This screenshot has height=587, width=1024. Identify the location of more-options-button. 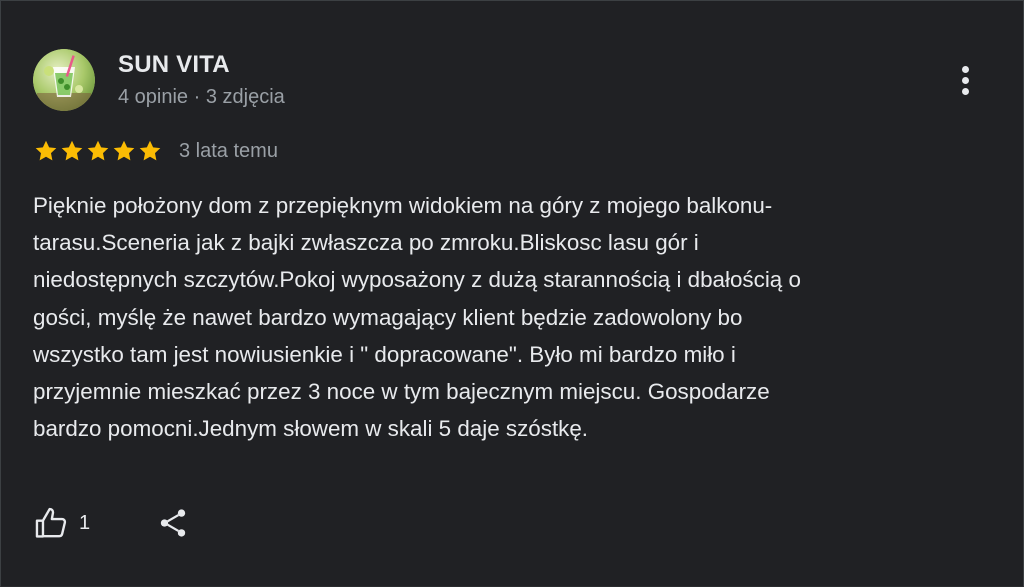
(966, 81).